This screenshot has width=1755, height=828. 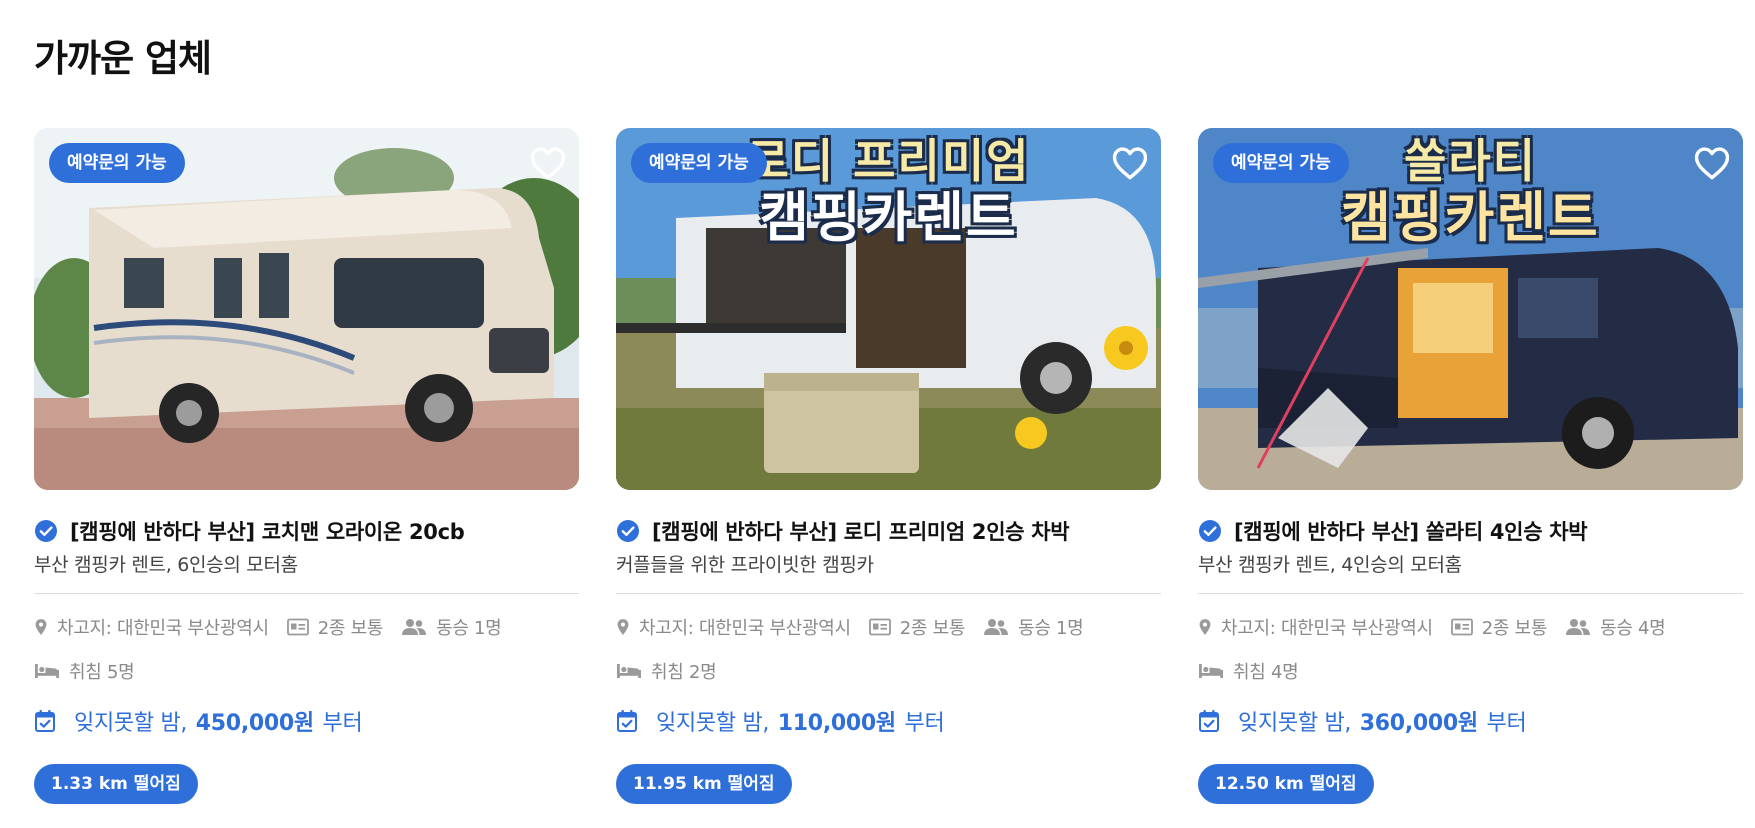 I want to click on distance-badge: 12.50 km 떨어짐, so click(x=1286, y=784).